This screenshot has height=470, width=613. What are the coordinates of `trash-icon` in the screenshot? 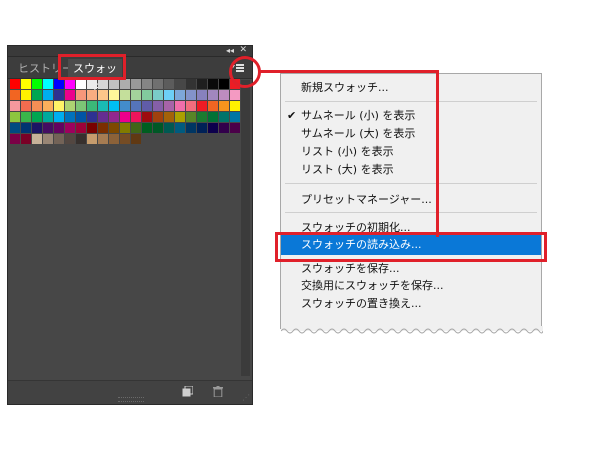 It's located at (218, 391).